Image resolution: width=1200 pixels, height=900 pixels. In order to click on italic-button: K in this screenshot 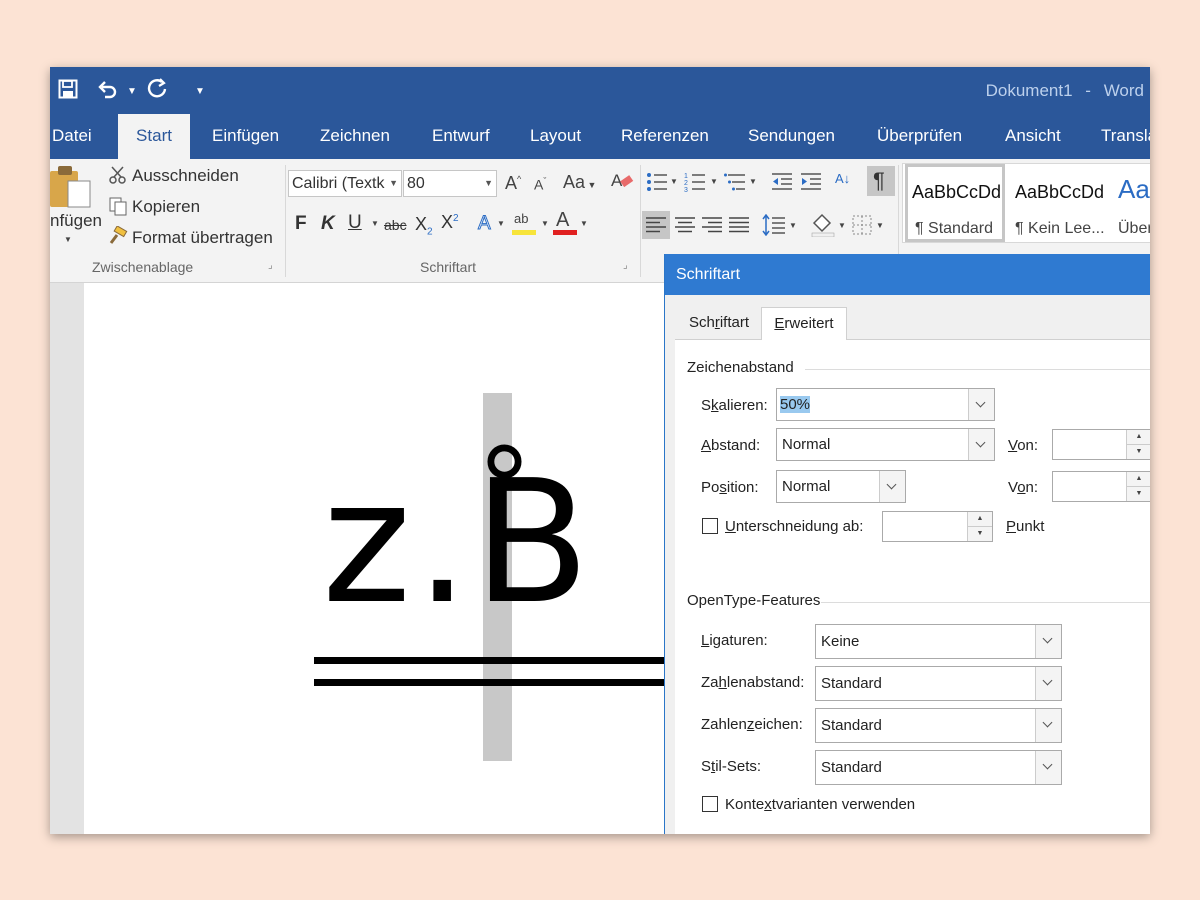, I will do `click(328, 224)`.